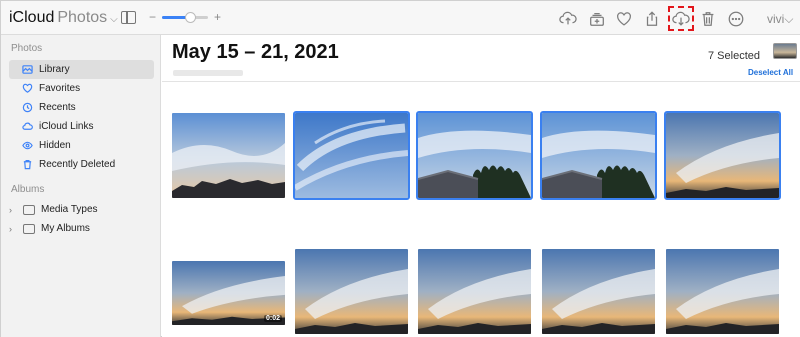 The width and height of the screenshot is (800, 337). Describe the element at coordinates (785, 51) in the screenshot. I see `selection-thumbnail` at that location.